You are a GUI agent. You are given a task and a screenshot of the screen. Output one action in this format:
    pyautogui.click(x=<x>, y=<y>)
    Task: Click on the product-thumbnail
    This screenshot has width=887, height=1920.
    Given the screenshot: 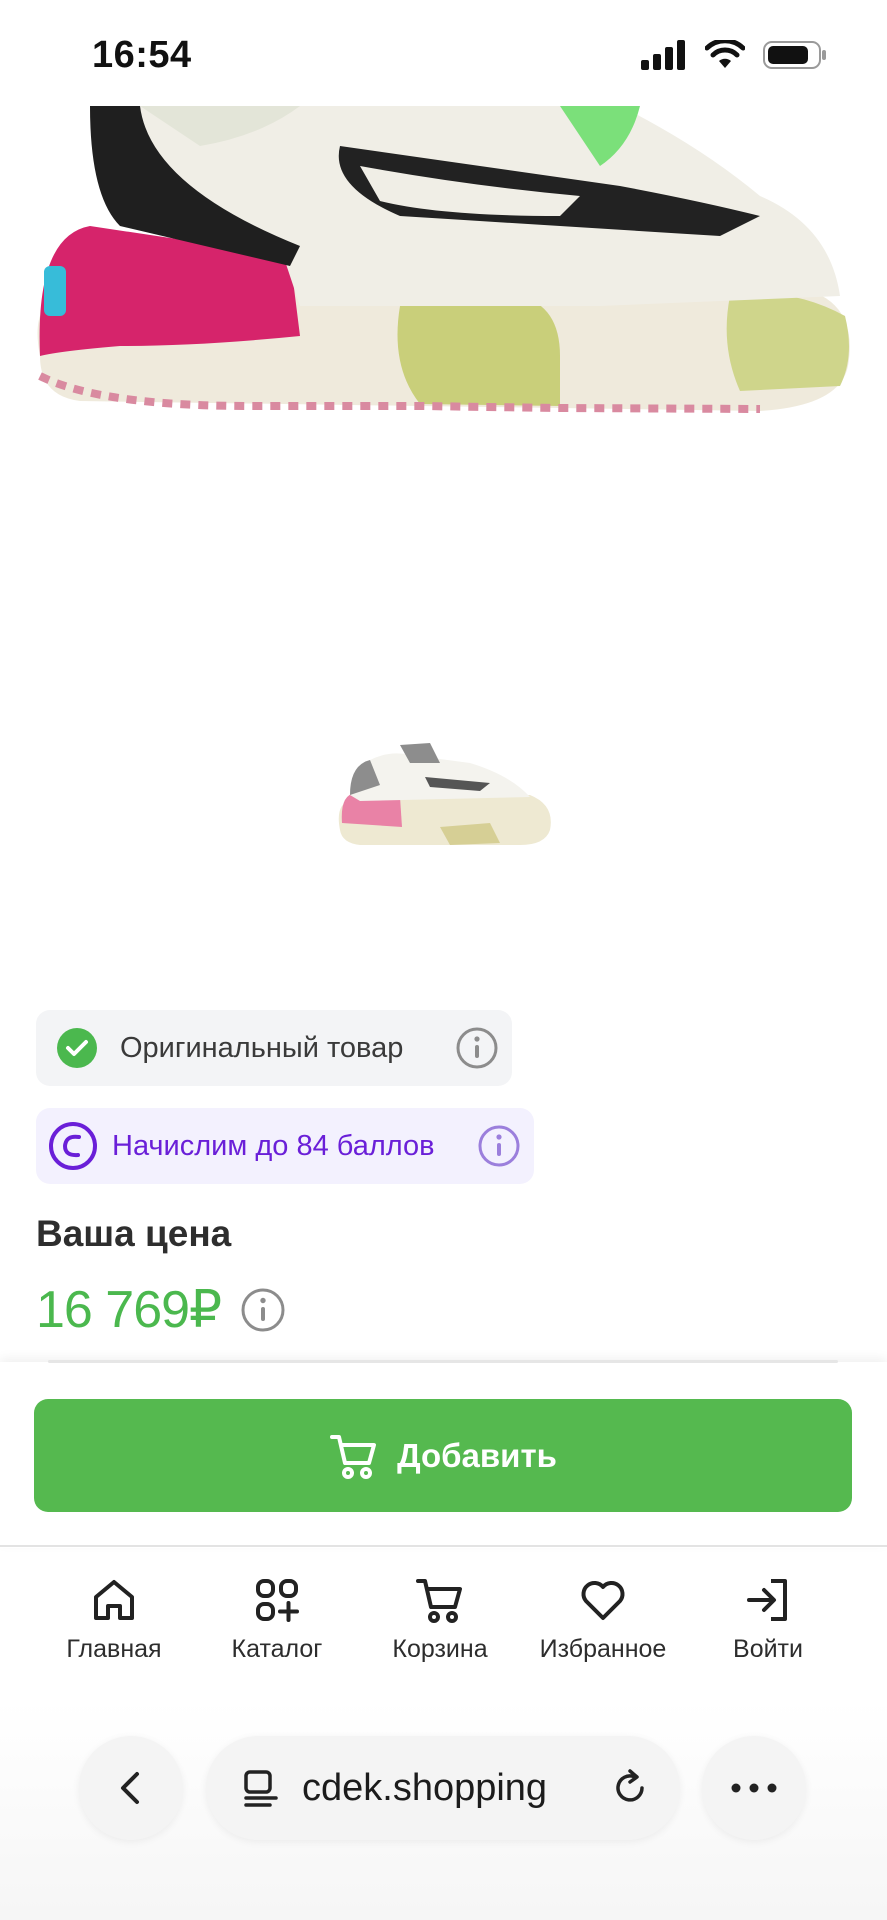 What is the action you would take?
    pyautogui.click(x=445, y=795)
    